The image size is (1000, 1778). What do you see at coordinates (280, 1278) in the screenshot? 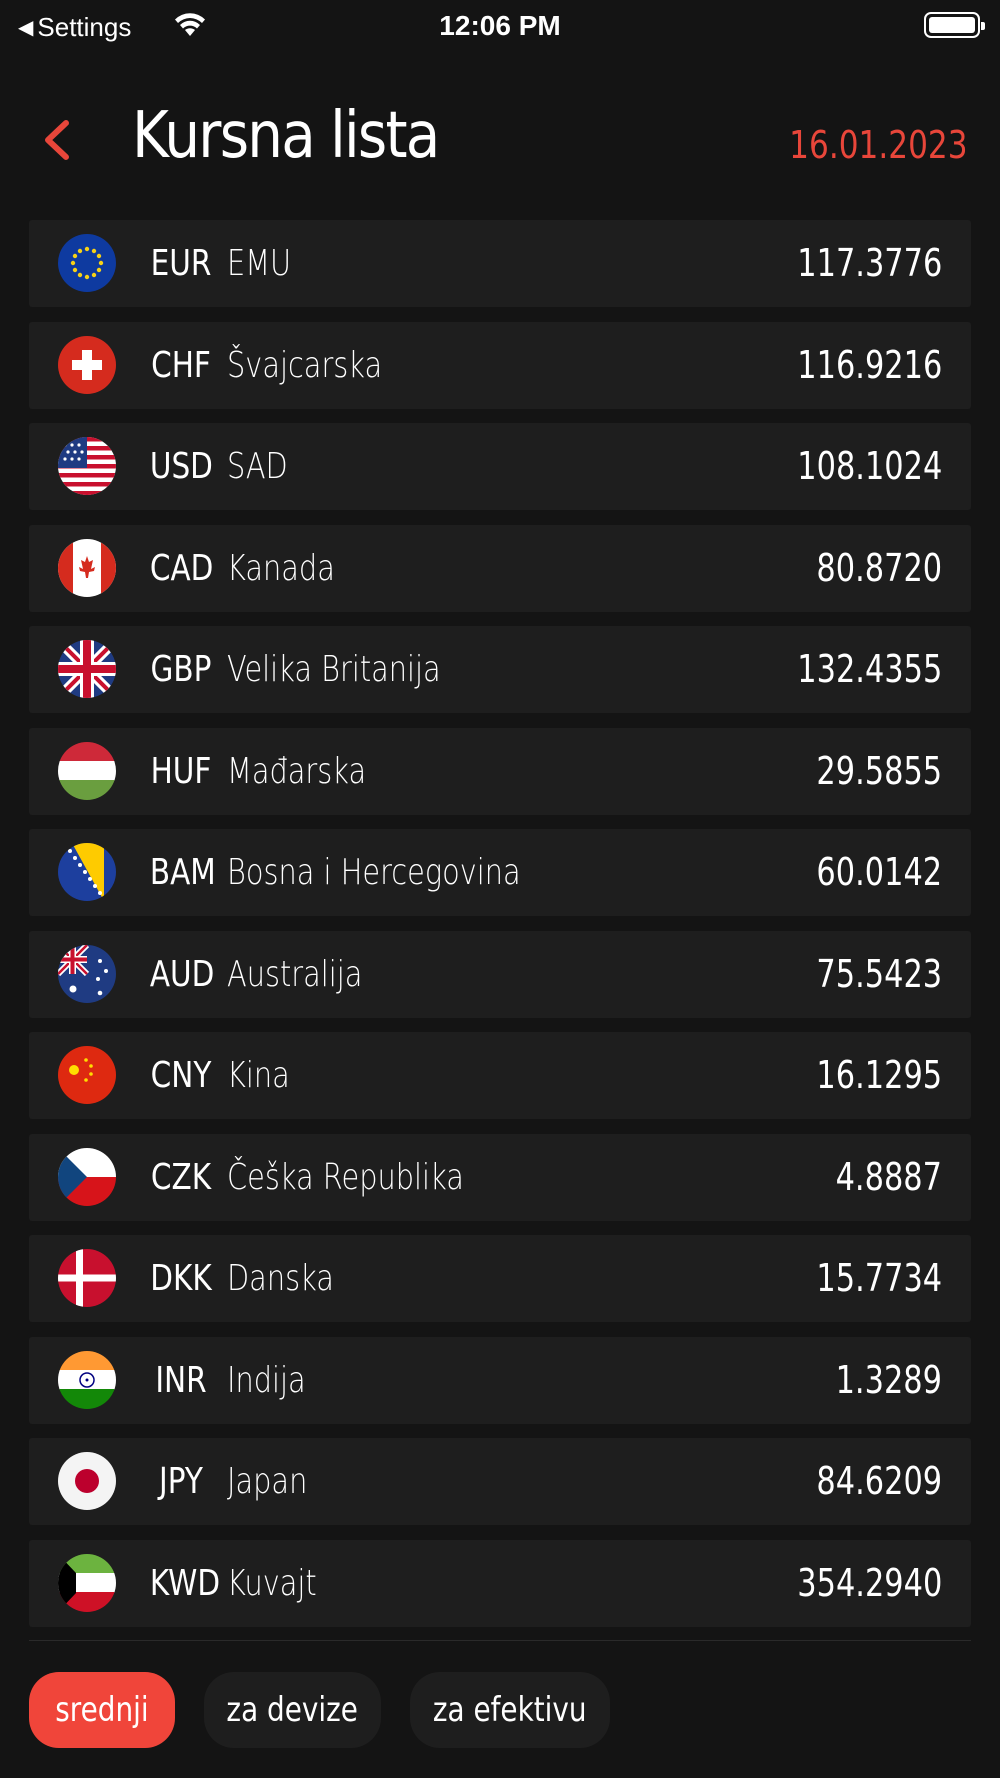
I see `country-name: Danska` at bounding box center [280, 1278].